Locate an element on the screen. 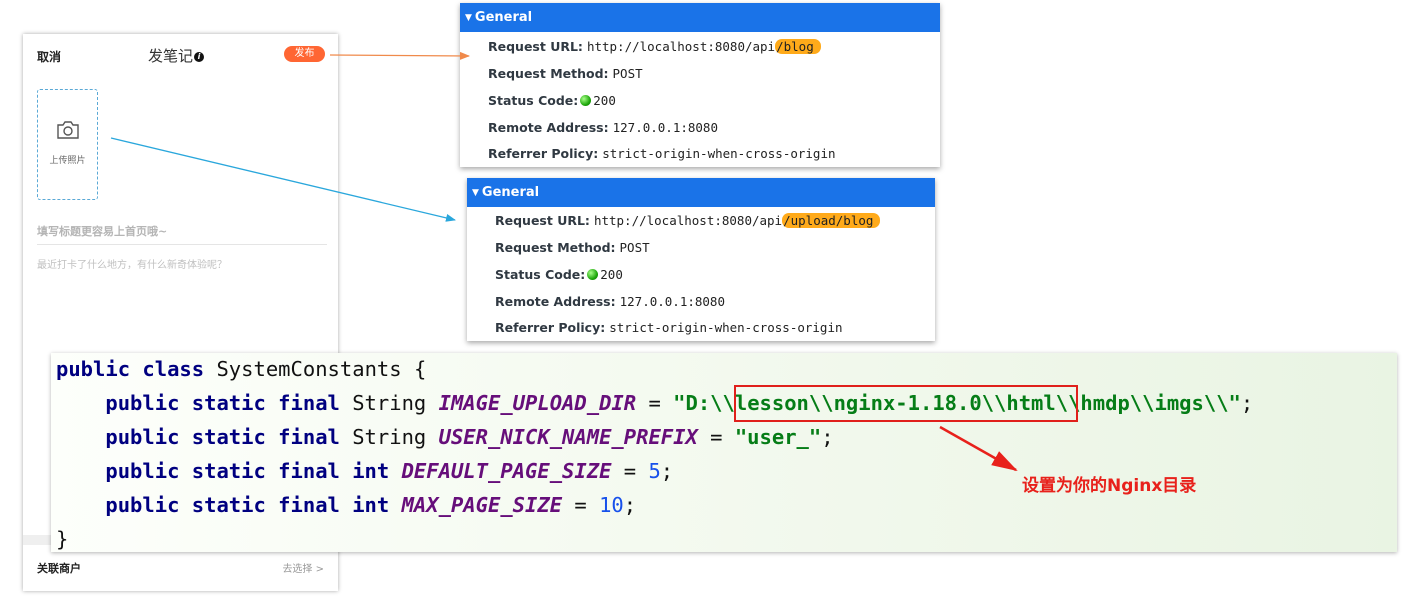 The image size is (1417, 606). arrow-red is located at coordinates (978, 448).